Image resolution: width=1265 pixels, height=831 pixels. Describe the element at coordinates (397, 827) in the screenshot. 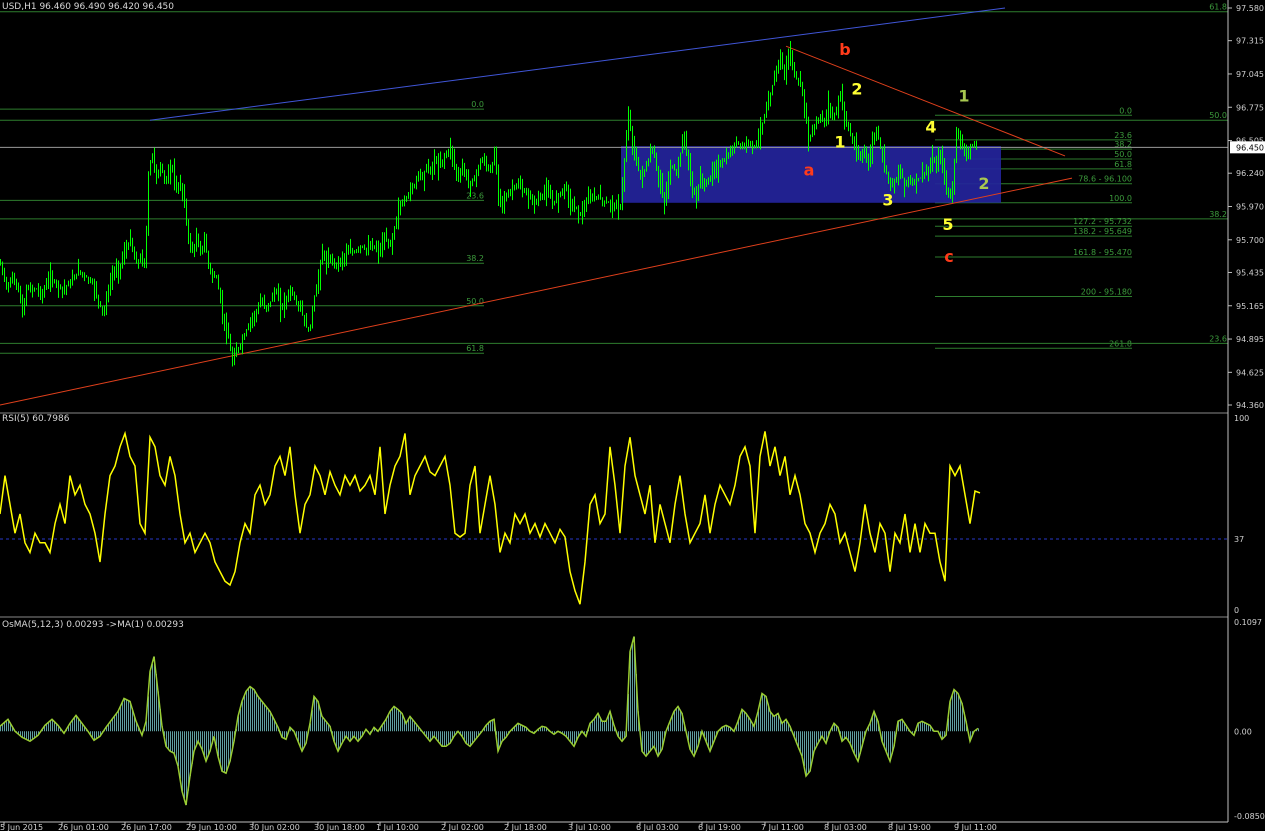

I see `time-axis-label: 1 Jul 10:00` at that location.